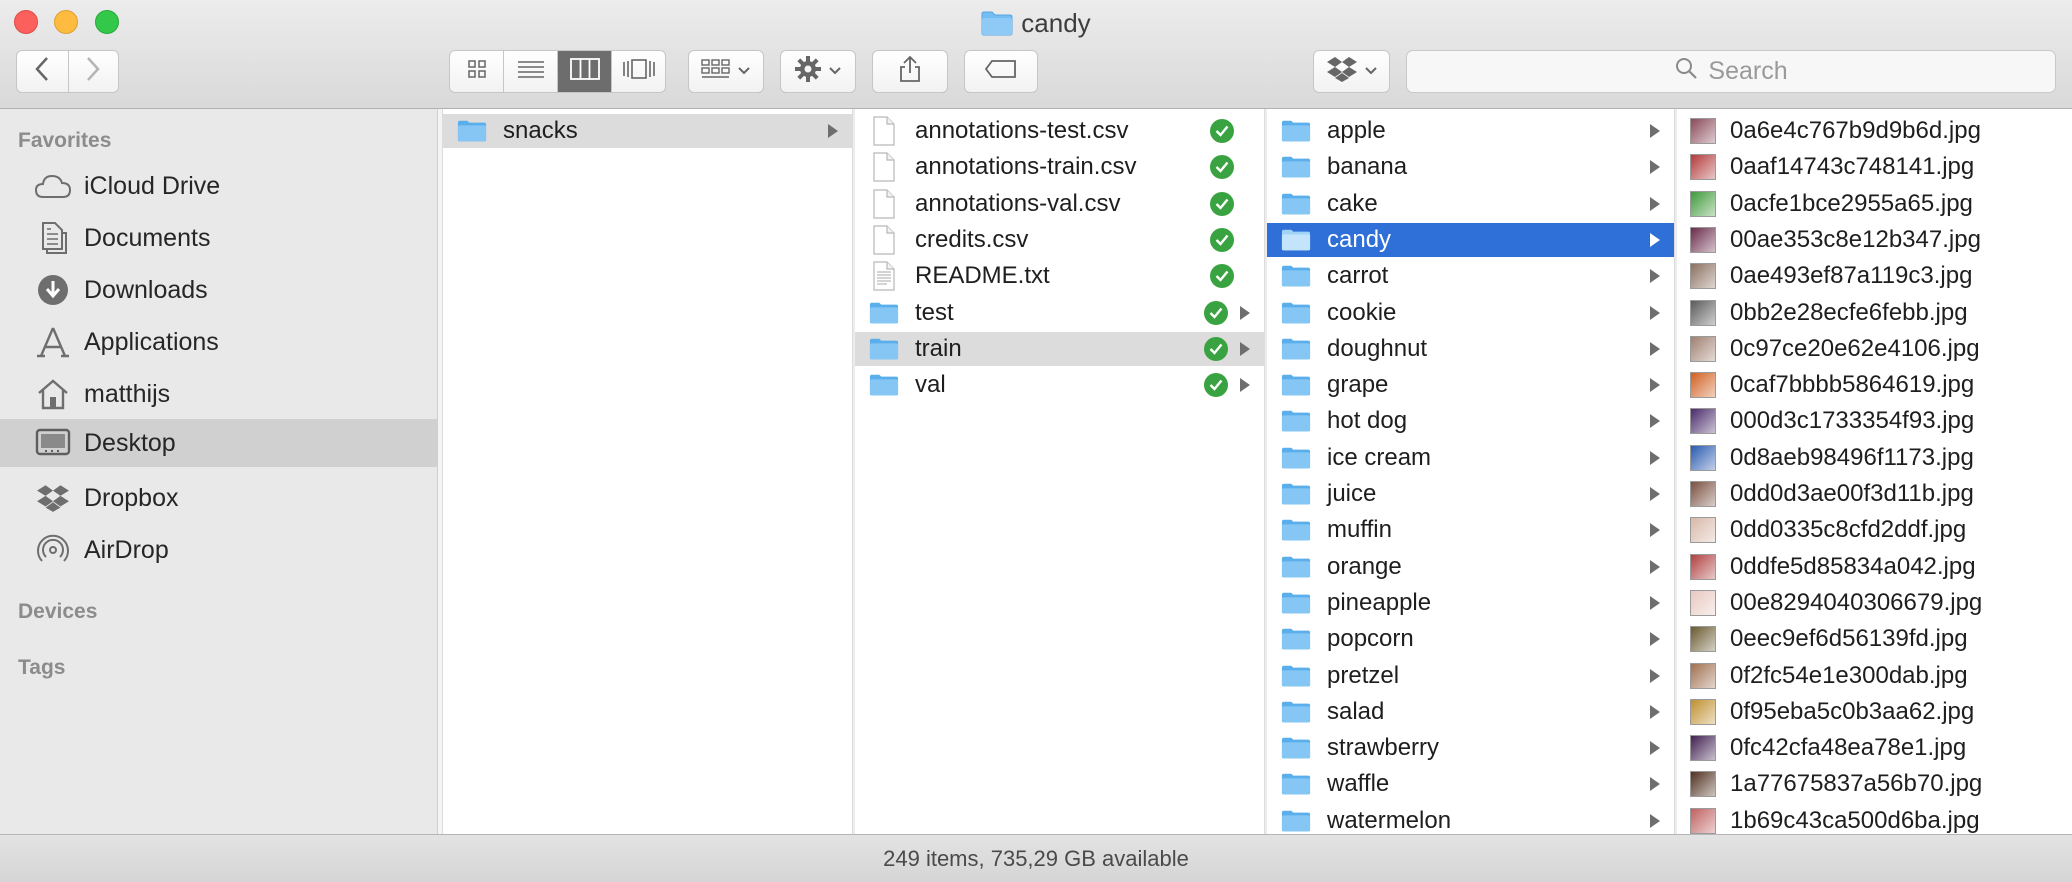  What do you see at coordinates (1470, 530) in the screenshot?
I see `list-item-muffin: muffin` at bounding box center [1470, 530].